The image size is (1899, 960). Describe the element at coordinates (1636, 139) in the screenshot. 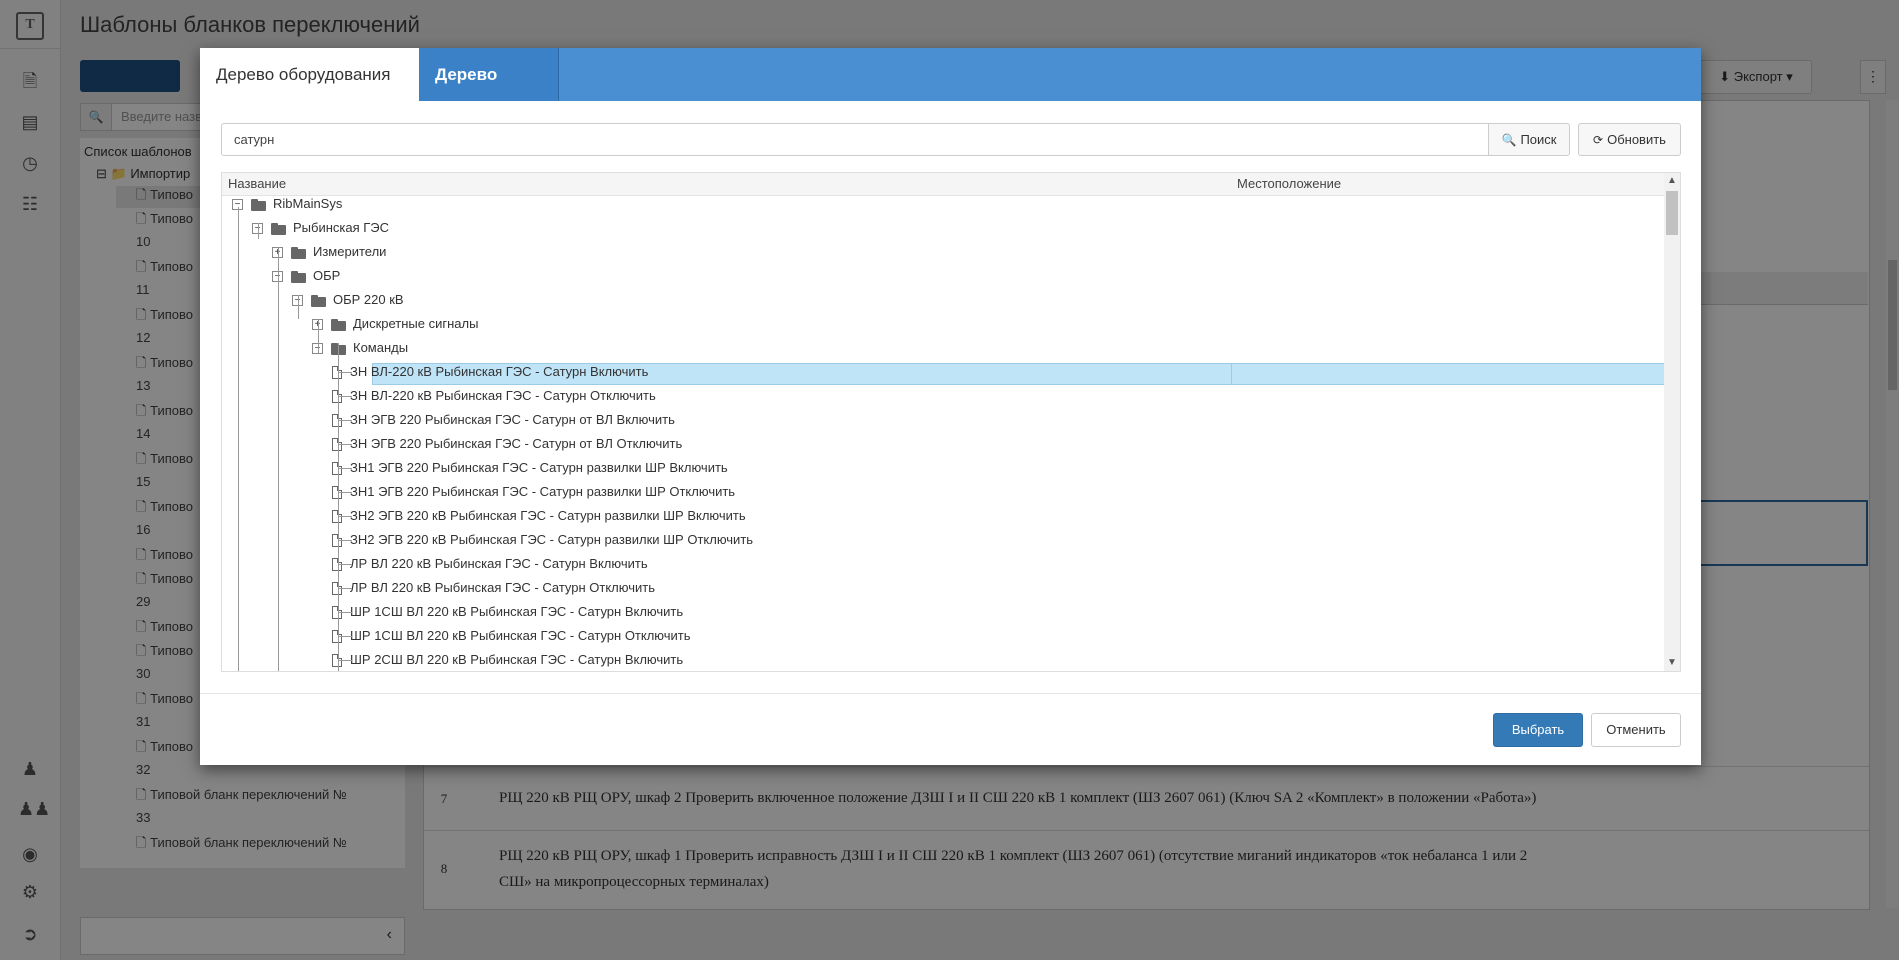

I see `refresh-button-label: Обновить` at that location.